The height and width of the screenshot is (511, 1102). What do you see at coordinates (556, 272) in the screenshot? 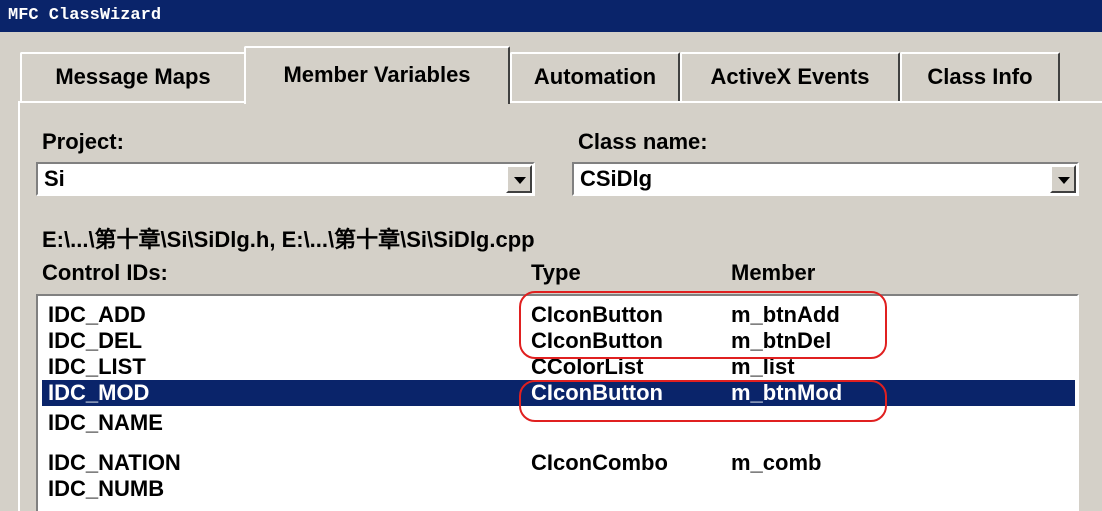
I see `type-header: Type` at bounding box center [556, 272].